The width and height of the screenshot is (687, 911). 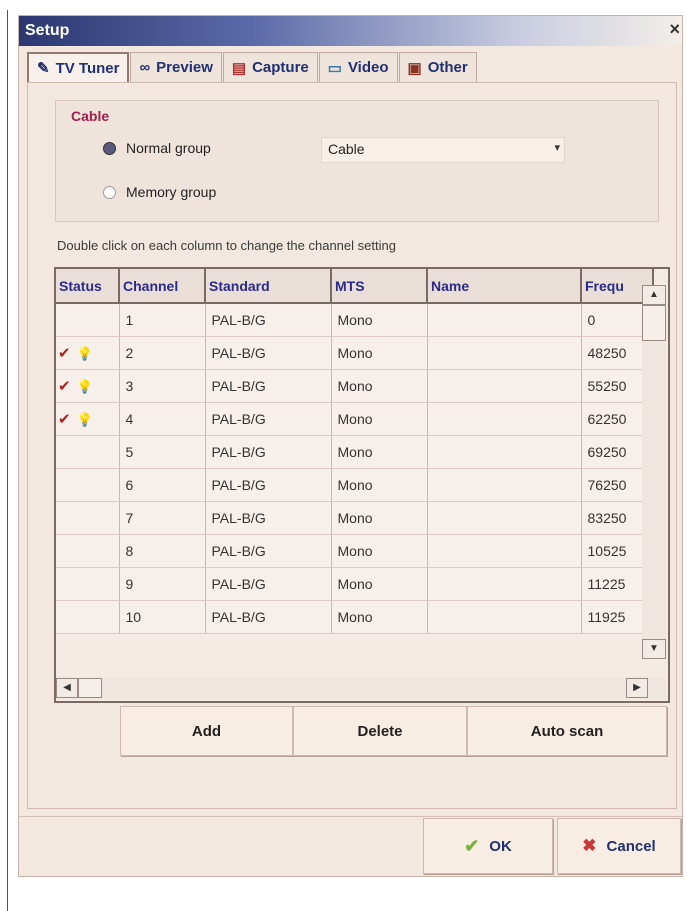 I want to click on table-row: 6 PAL-B/G Mono 76250, so click(x=355, y=485).